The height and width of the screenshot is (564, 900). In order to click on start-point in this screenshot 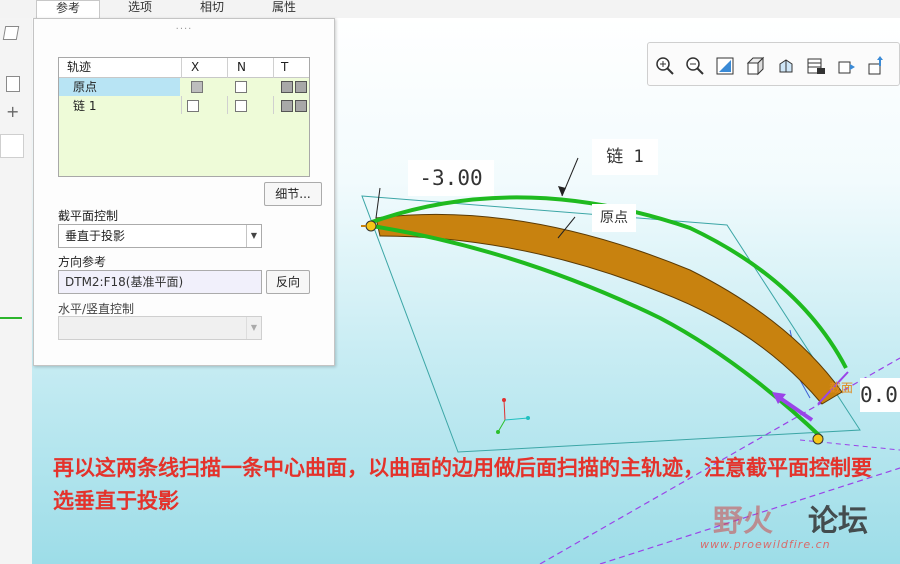, I will do `click(371, 226)`.